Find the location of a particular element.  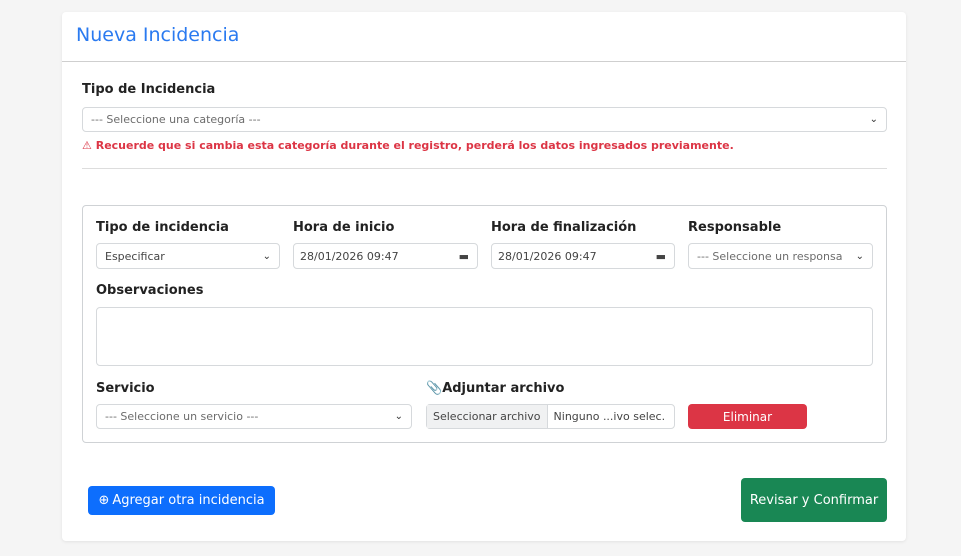

warning-icon: ⚠ is located at coordinates (87, 145).